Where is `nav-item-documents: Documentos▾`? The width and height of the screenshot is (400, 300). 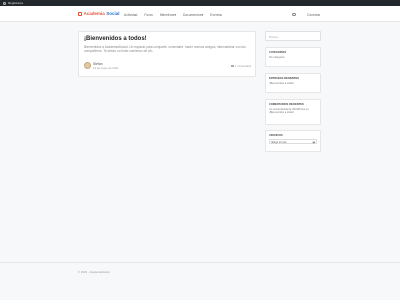
nav-item-documents: Documentos▾ is located at coordinates (193, 15).